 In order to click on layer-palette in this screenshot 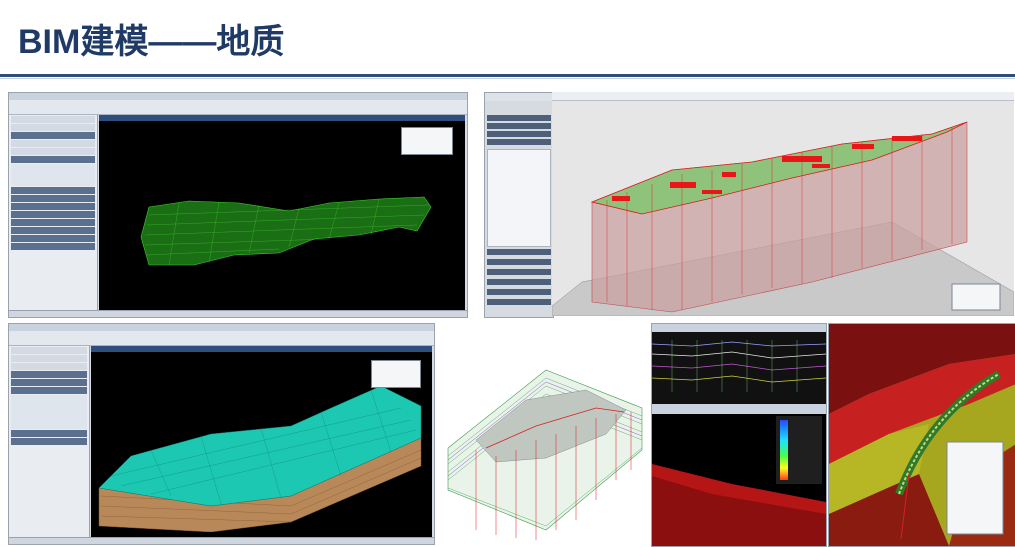, I will do `click(975, 488)`.